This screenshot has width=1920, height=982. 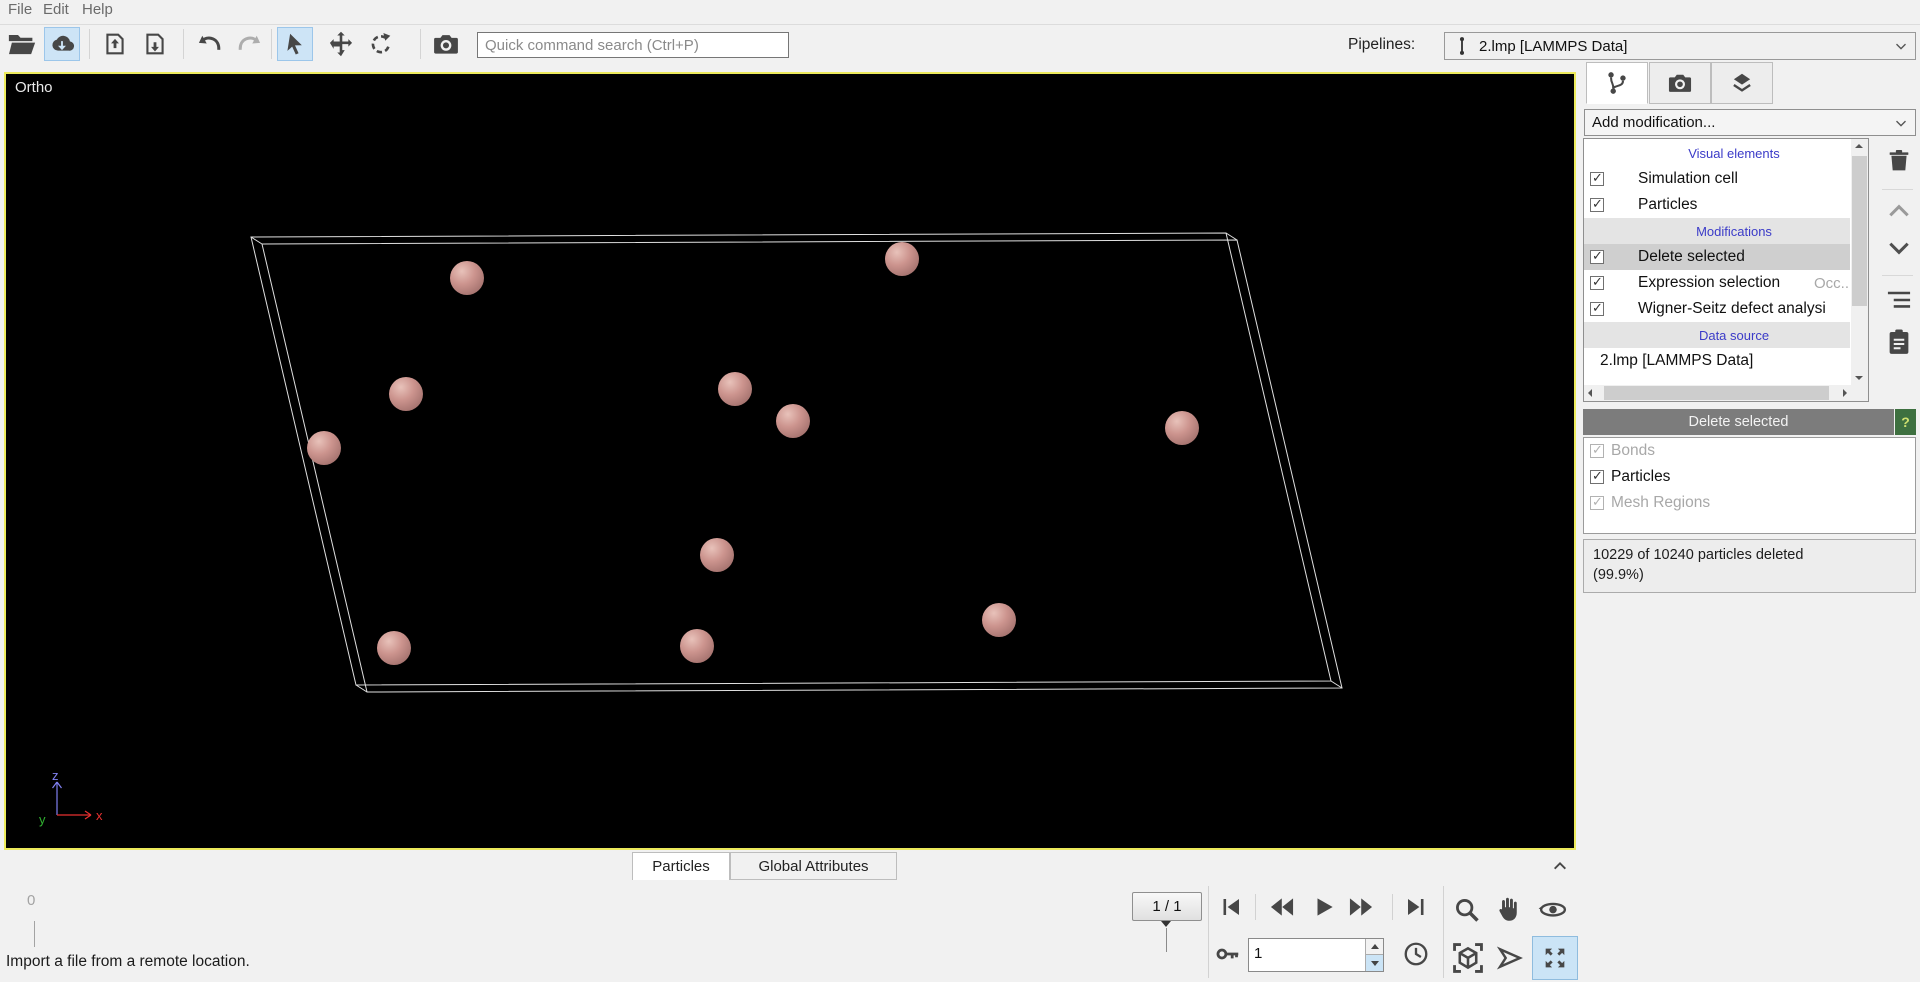 I want to click on tab-particles: Particles, so click(x=681, y=866).